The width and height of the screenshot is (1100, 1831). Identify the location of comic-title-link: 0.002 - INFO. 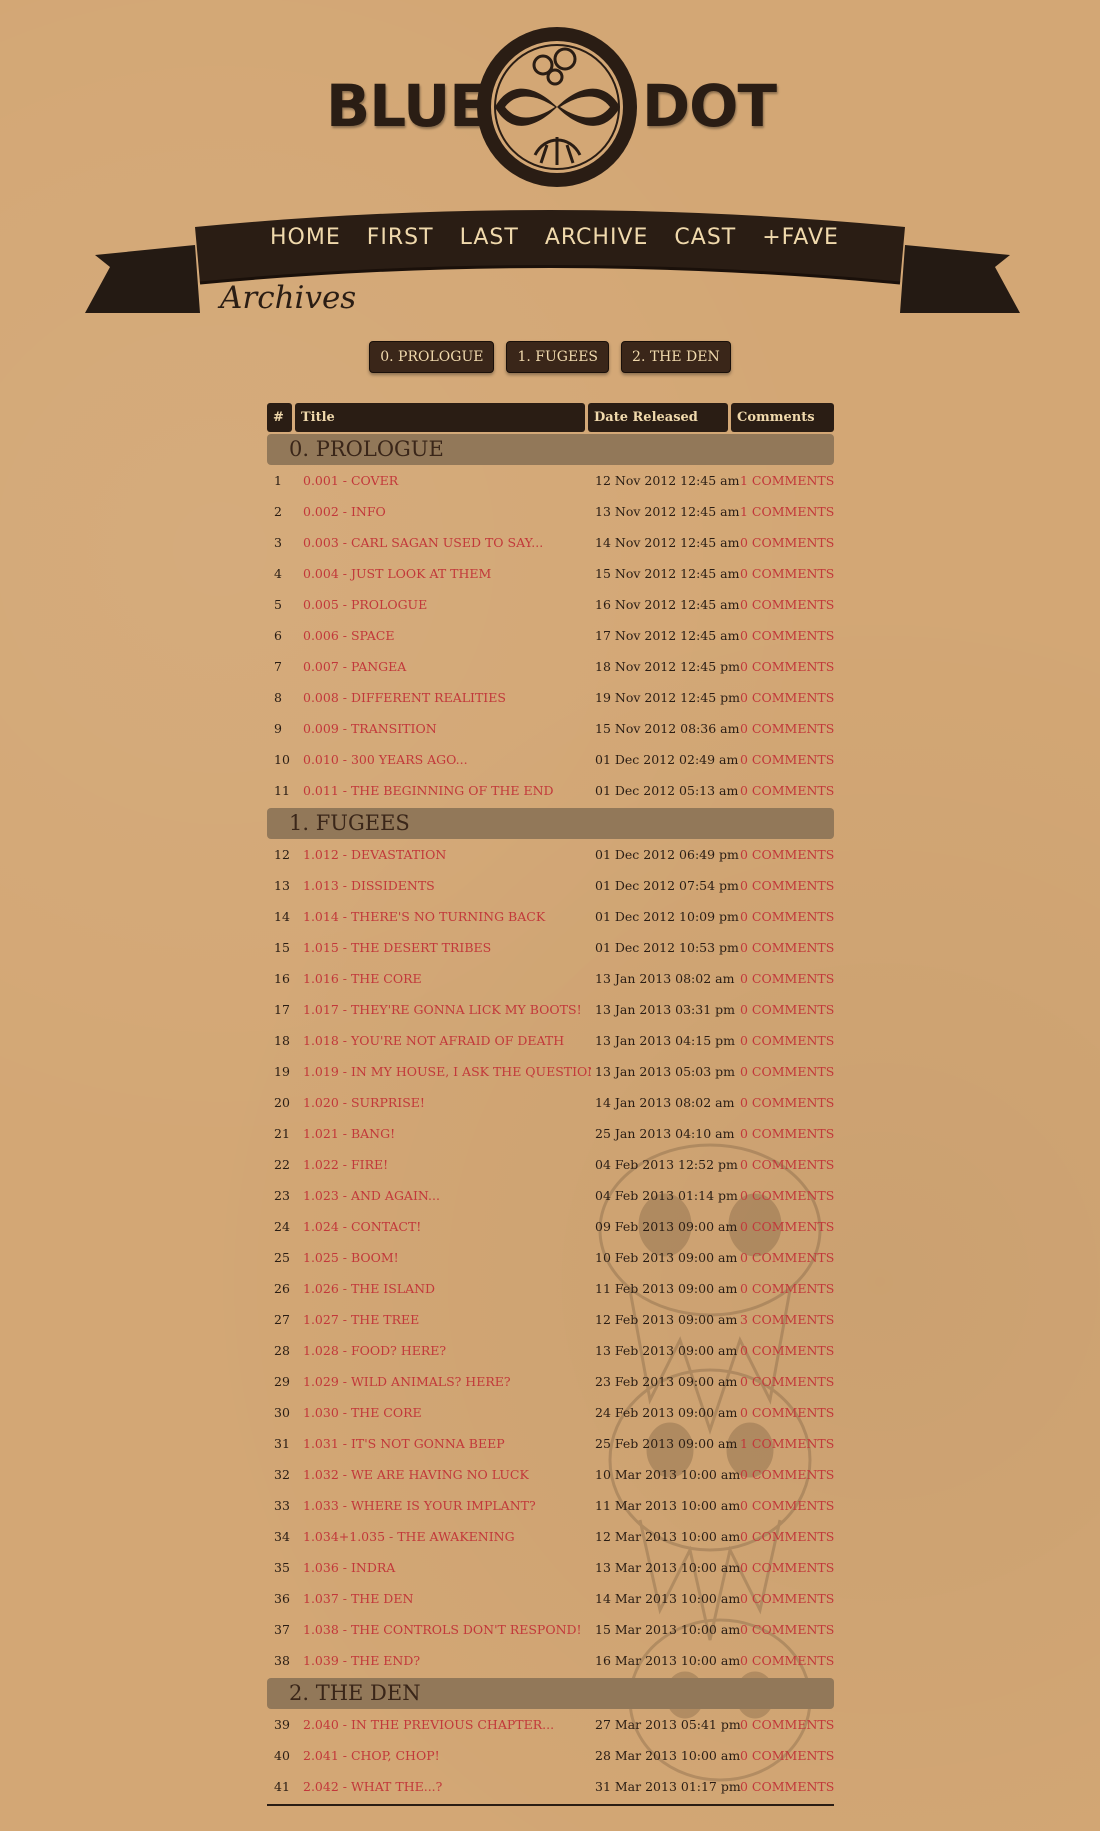
(443, 511).